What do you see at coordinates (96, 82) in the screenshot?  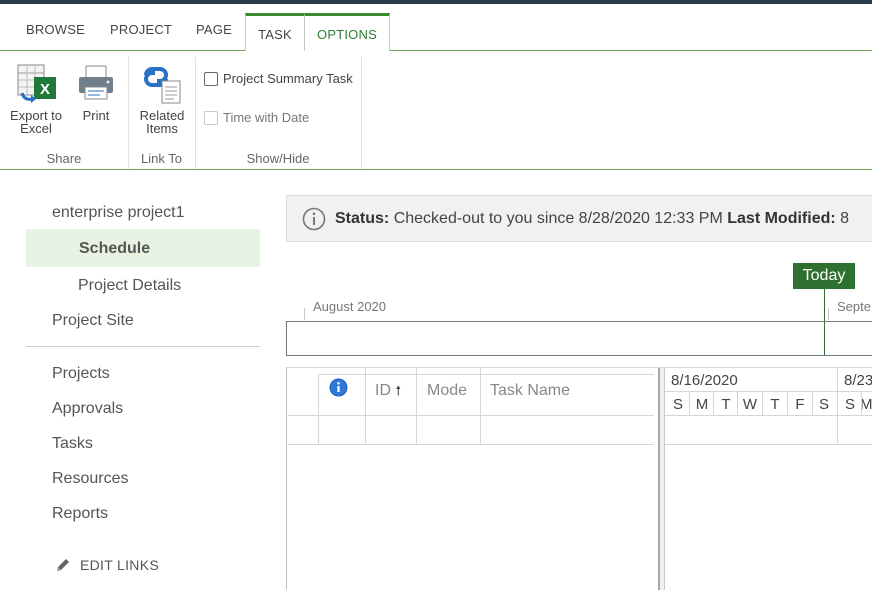 I see `printer-icon` at bounding box center [96, 82].